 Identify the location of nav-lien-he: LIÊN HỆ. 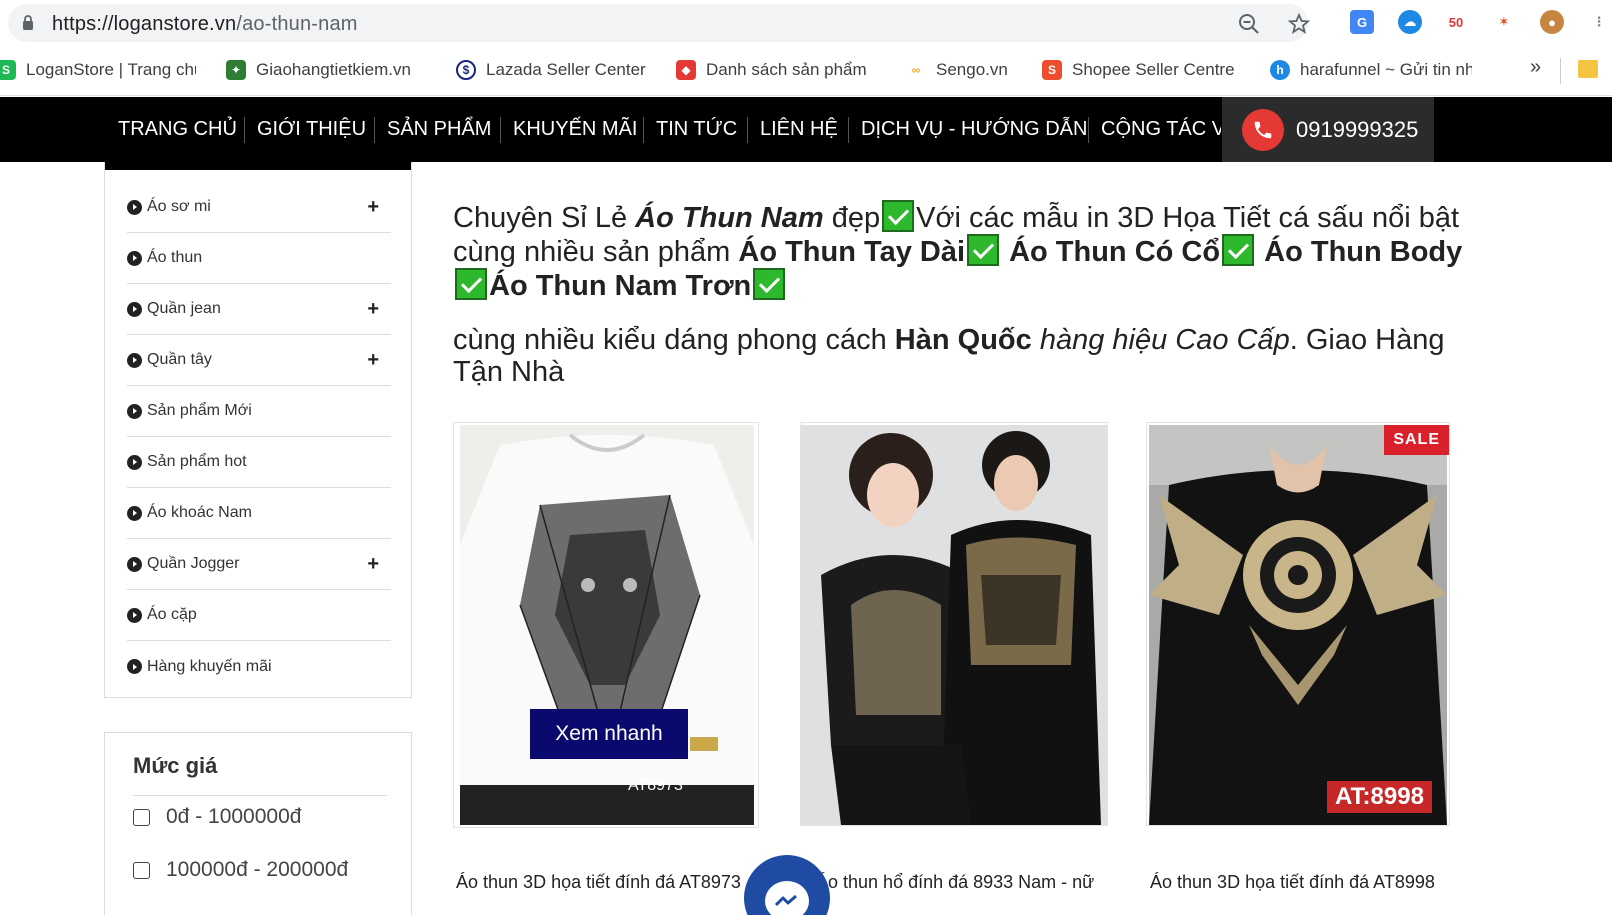
(799, 129).